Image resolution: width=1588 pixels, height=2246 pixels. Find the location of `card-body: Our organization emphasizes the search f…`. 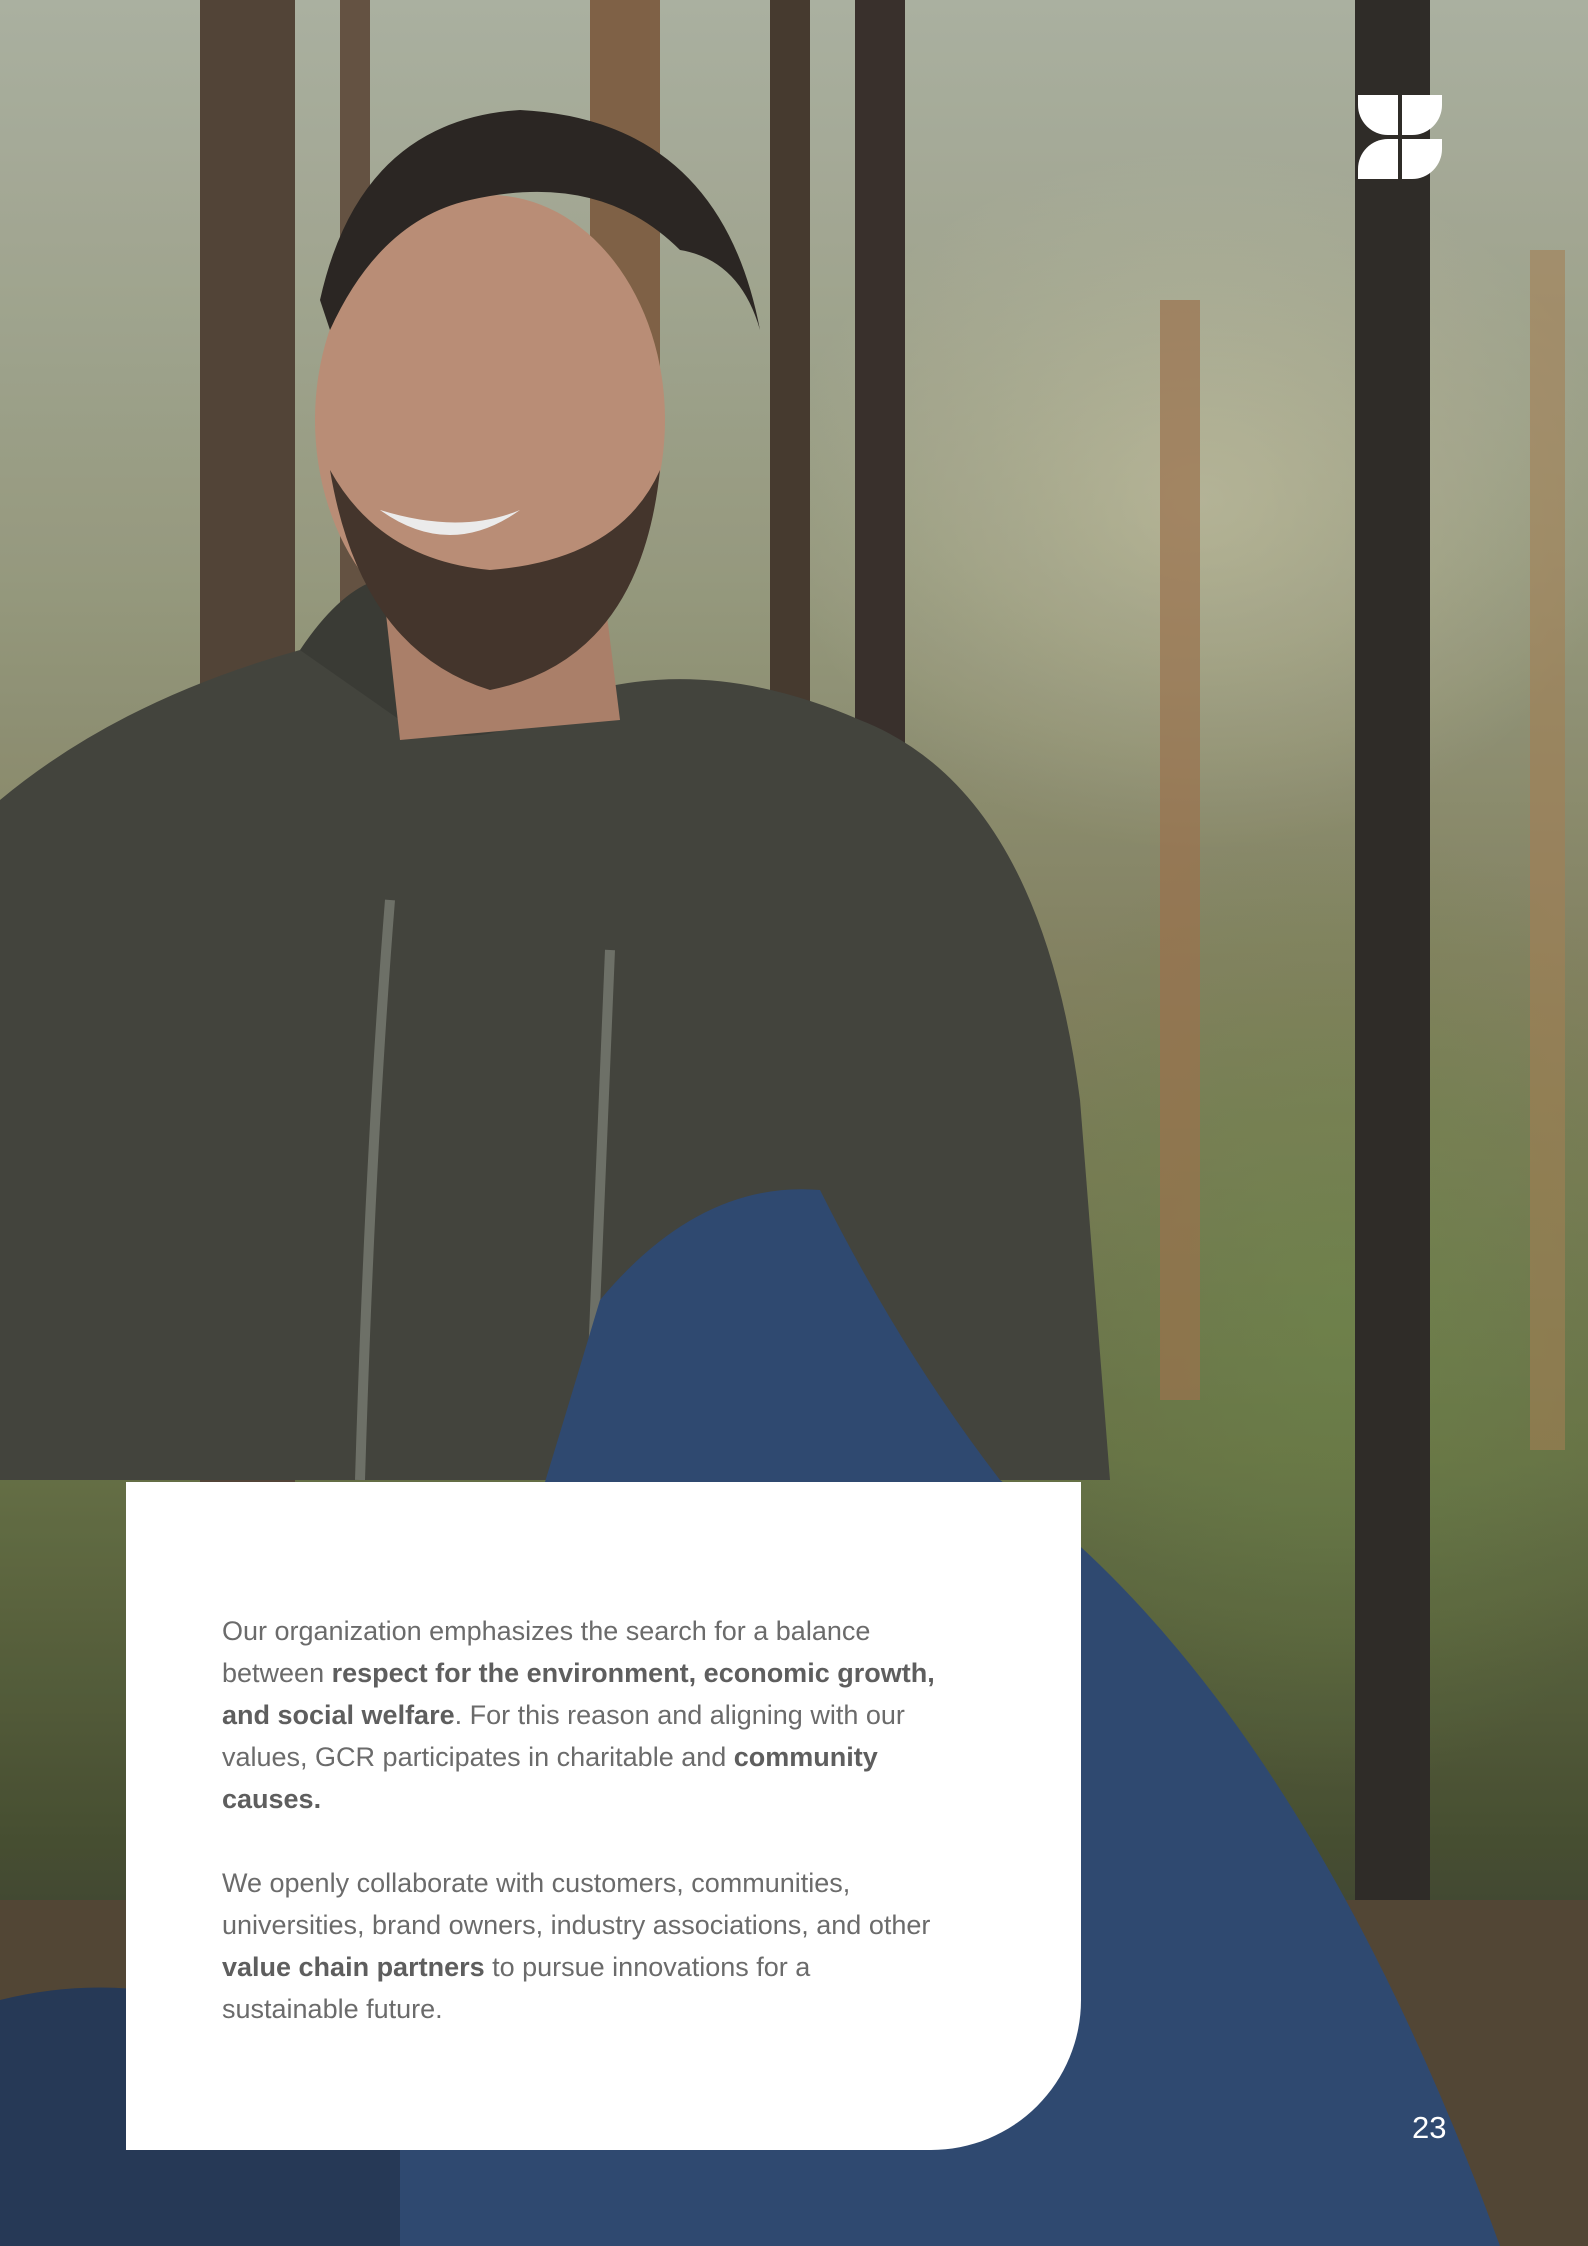

card-body: Our organization emphasizes the search f… is located at coordinates (582, 1820).